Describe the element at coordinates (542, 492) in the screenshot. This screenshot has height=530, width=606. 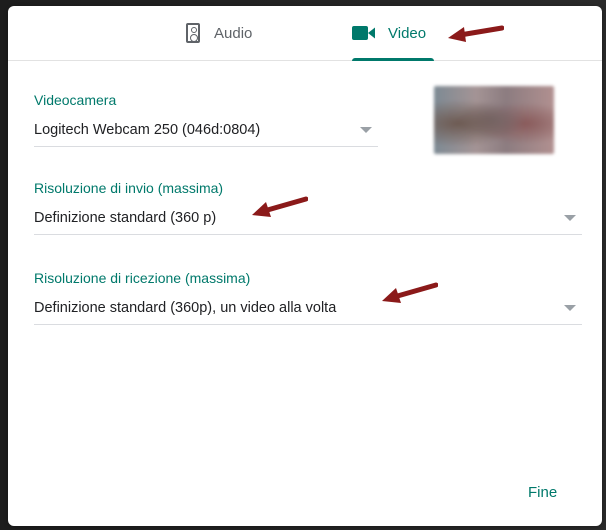
I see `done-button: Fine` at that location.